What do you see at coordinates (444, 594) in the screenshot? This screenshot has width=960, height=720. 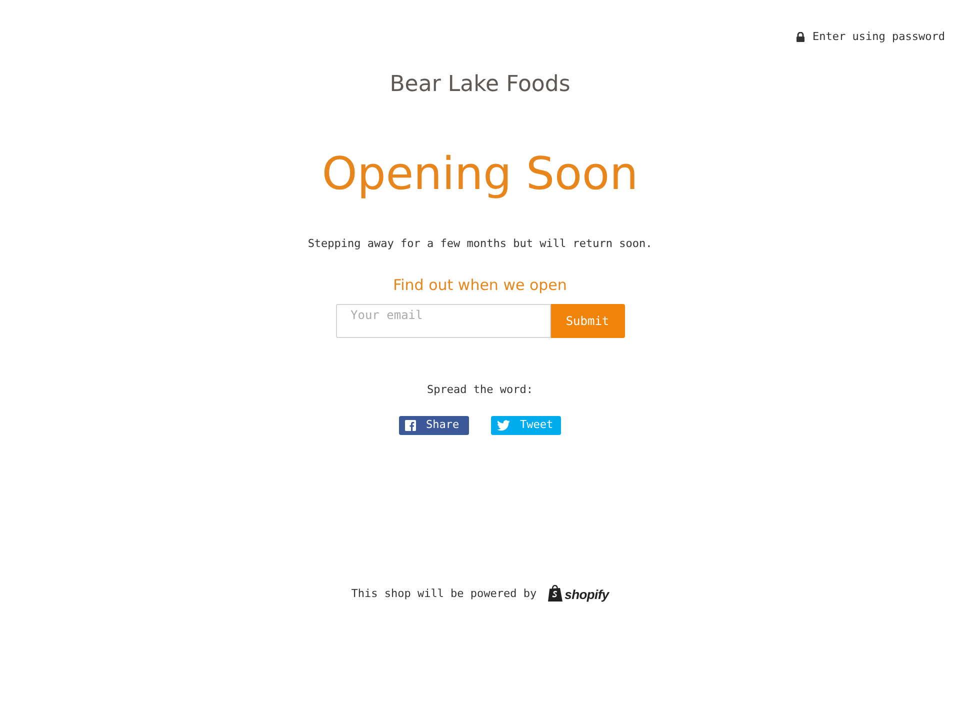 I see `powered-by-text: This shop will be powered by` at bounding box center [444, 594].